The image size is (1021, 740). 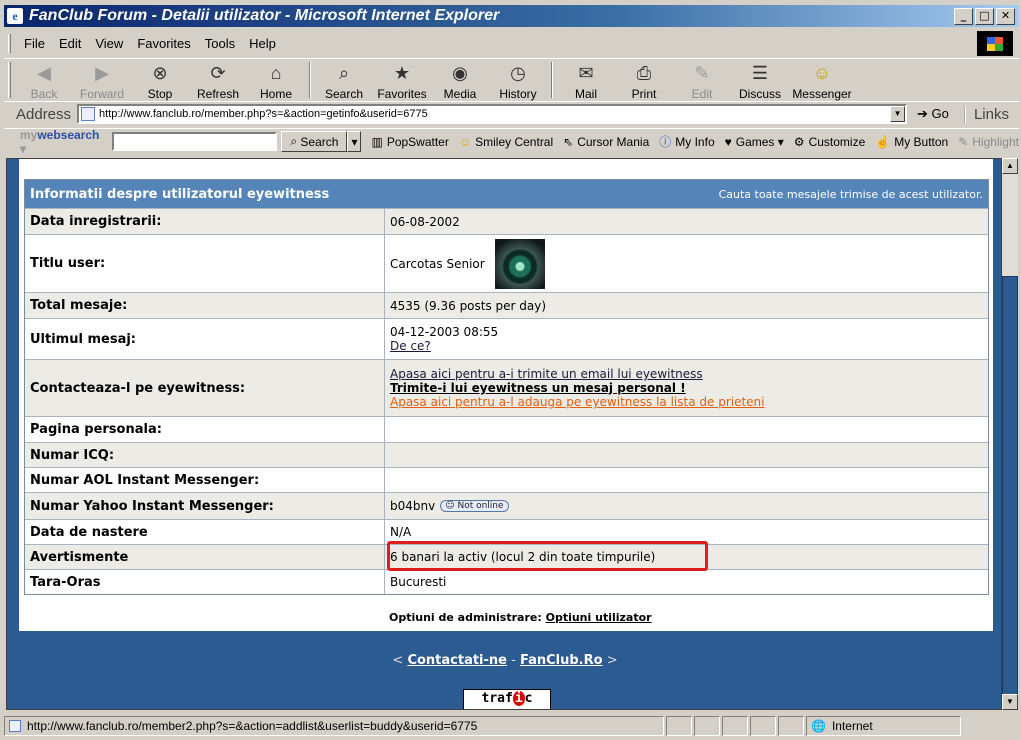 I want to click on cursor-mania-button: ⇖ Cursor Mania, so click(x=606, y=142).